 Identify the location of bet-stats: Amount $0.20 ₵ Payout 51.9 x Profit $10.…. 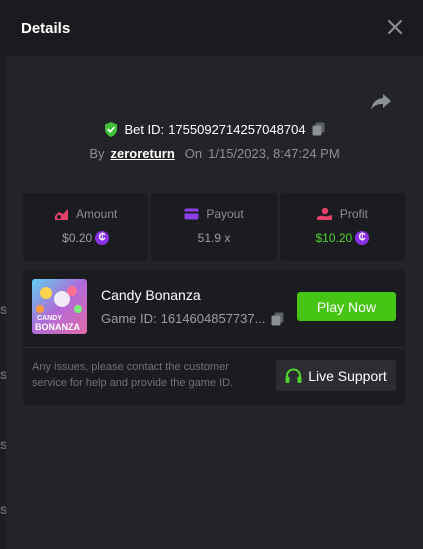
(214, 227).